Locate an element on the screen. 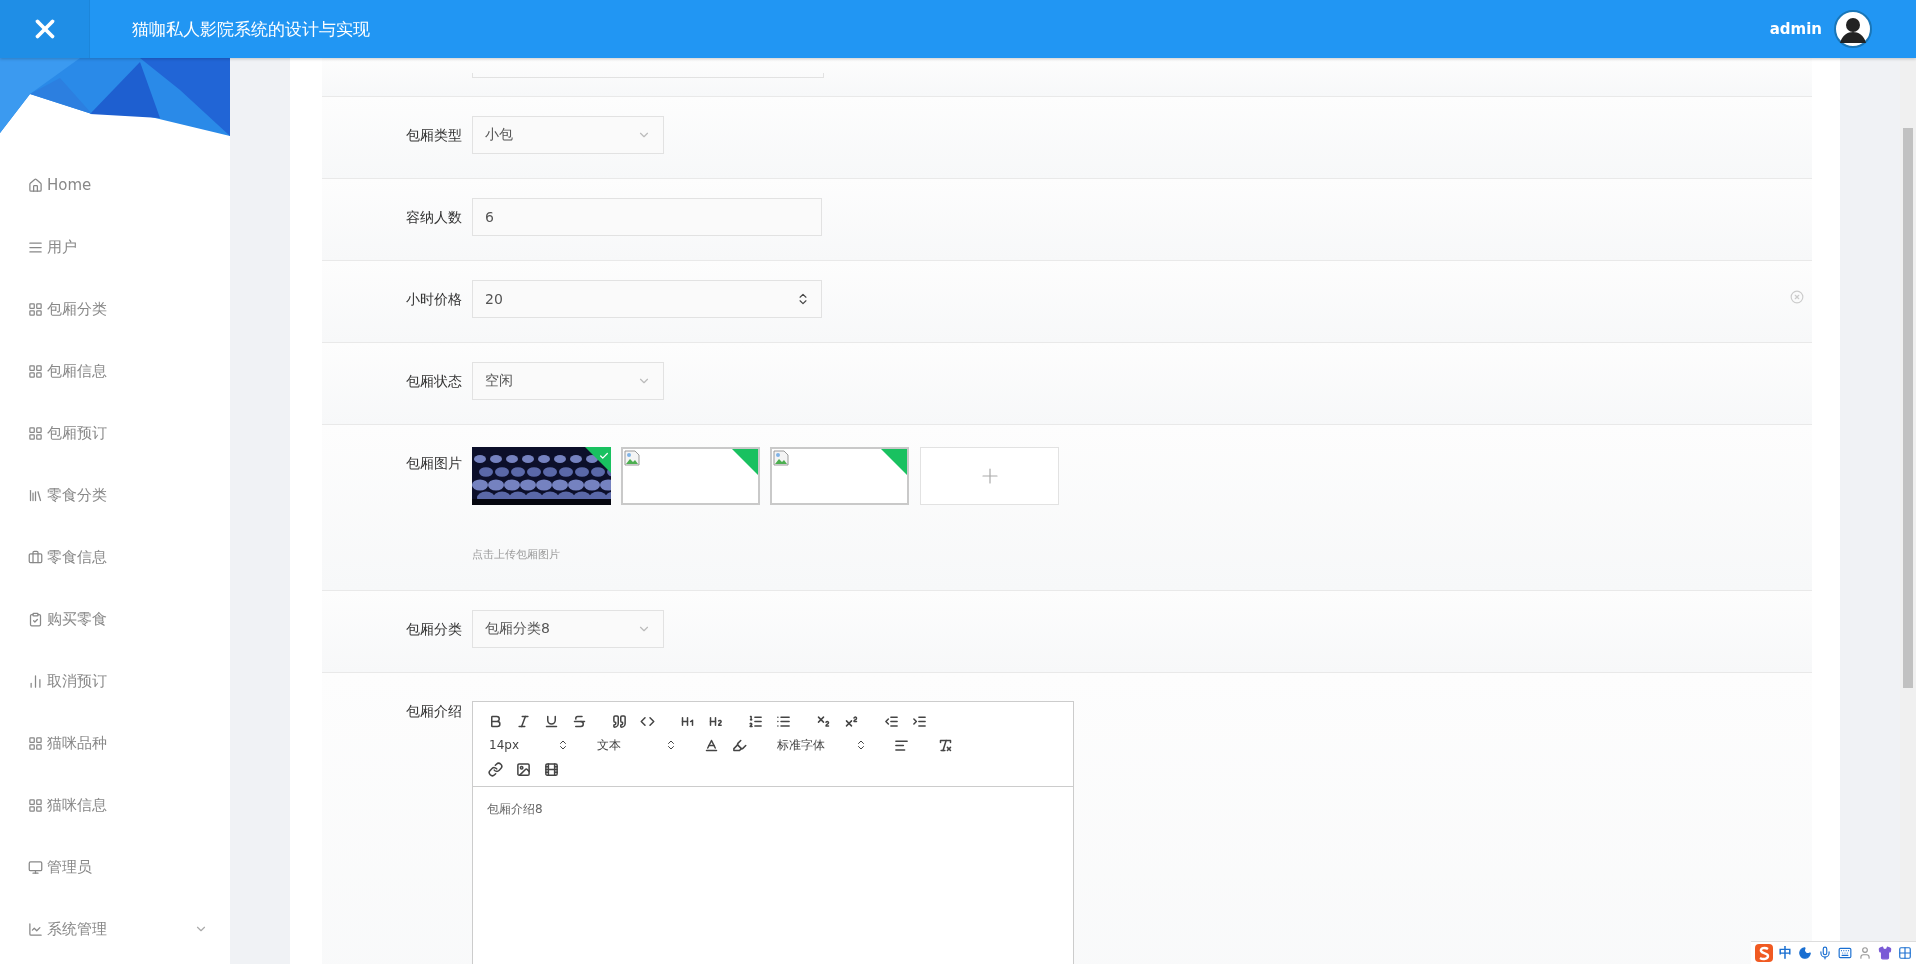  text-field is located at coordinates (648, 75).